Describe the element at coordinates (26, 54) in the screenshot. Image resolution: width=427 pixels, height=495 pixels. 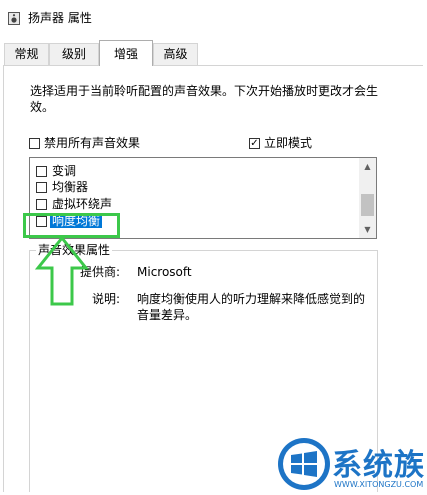
I see `tab-general: 常规` at that location.